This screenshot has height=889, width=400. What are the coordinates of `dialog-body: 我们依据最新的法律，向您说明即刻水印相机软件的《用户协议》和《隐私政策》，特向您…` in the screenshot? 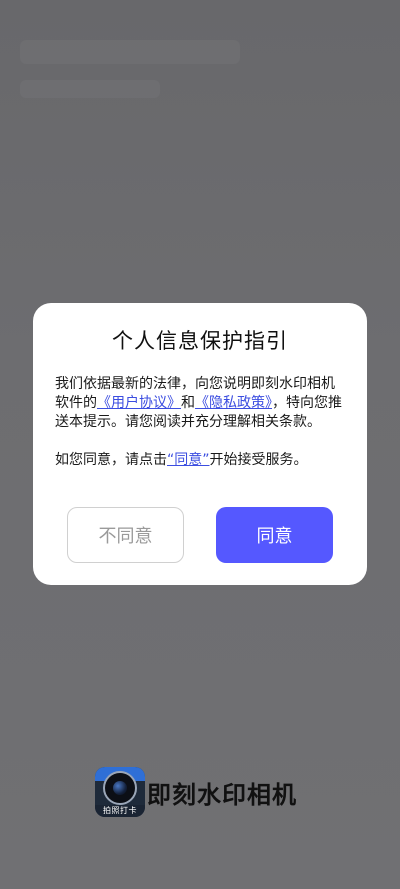 It's located at (201, 422).